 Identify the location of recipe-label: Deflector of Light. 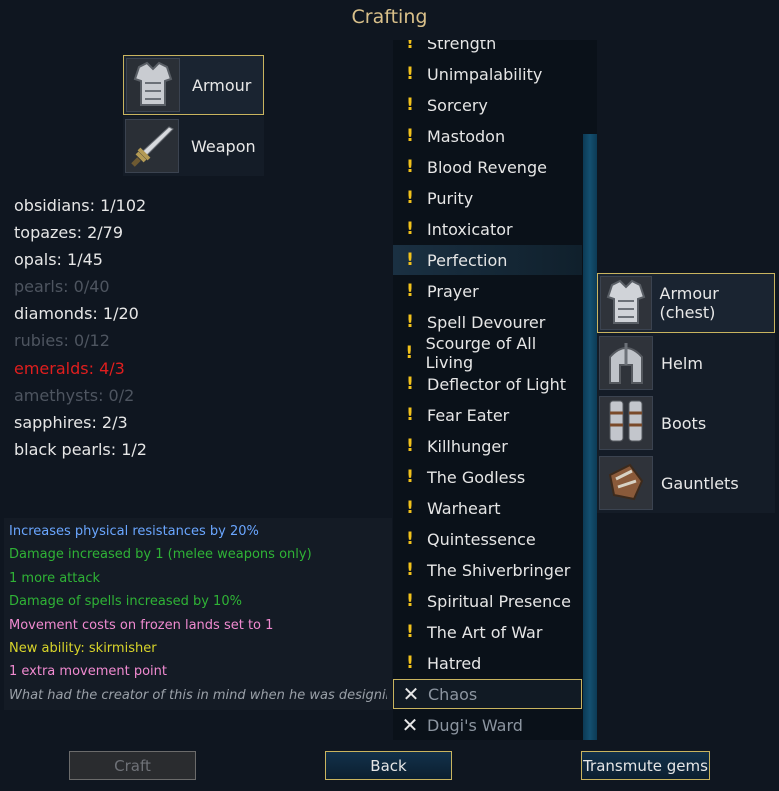
(497, 384).